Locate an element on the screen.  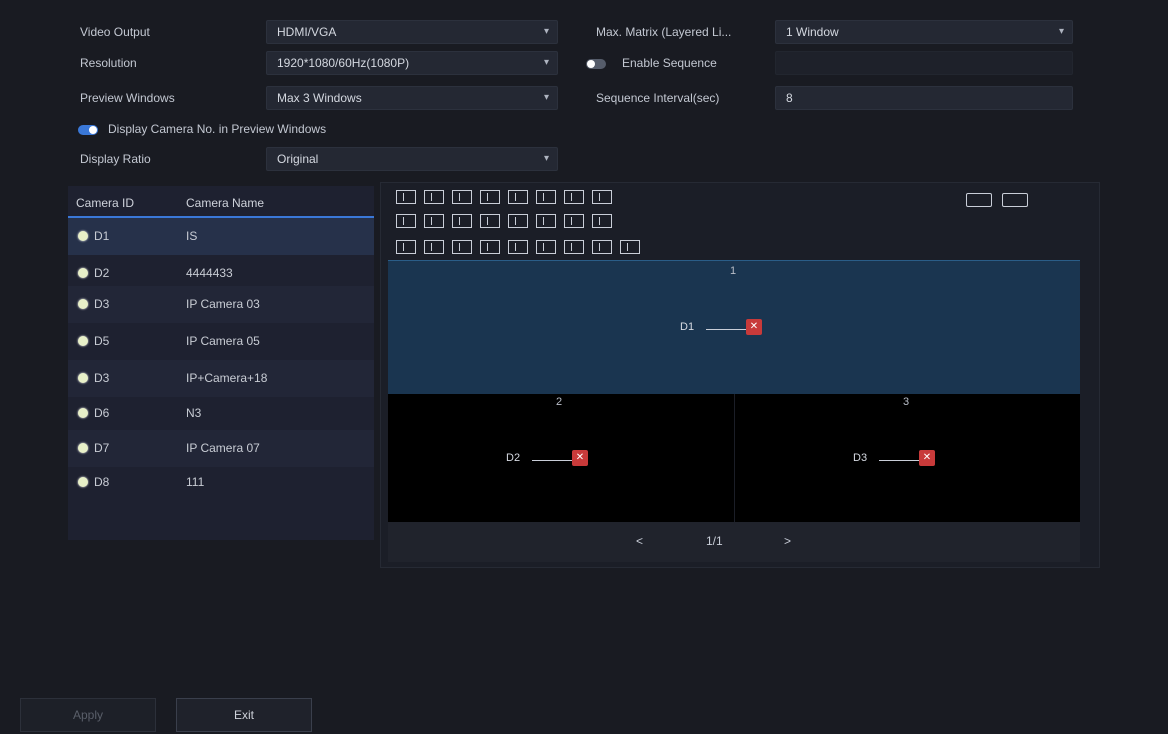
layout-13-icon is located at coordinates (518, 221).